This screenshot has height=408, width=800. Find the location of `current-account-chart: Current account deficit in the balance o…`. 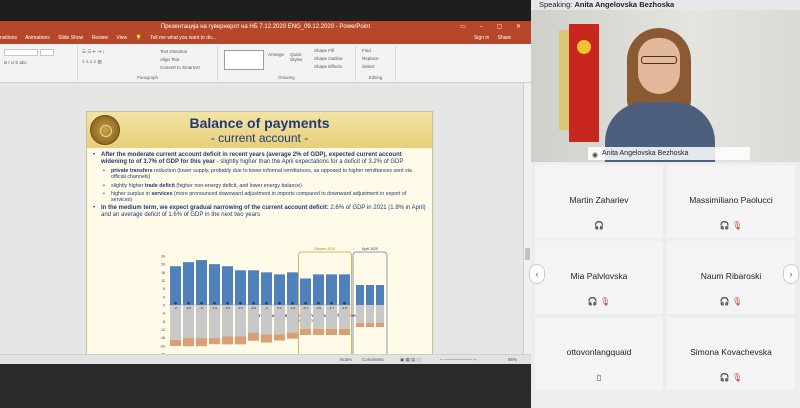

current-account-chart: Current account deficit in the balance o… is located at coordinates (274, 307).